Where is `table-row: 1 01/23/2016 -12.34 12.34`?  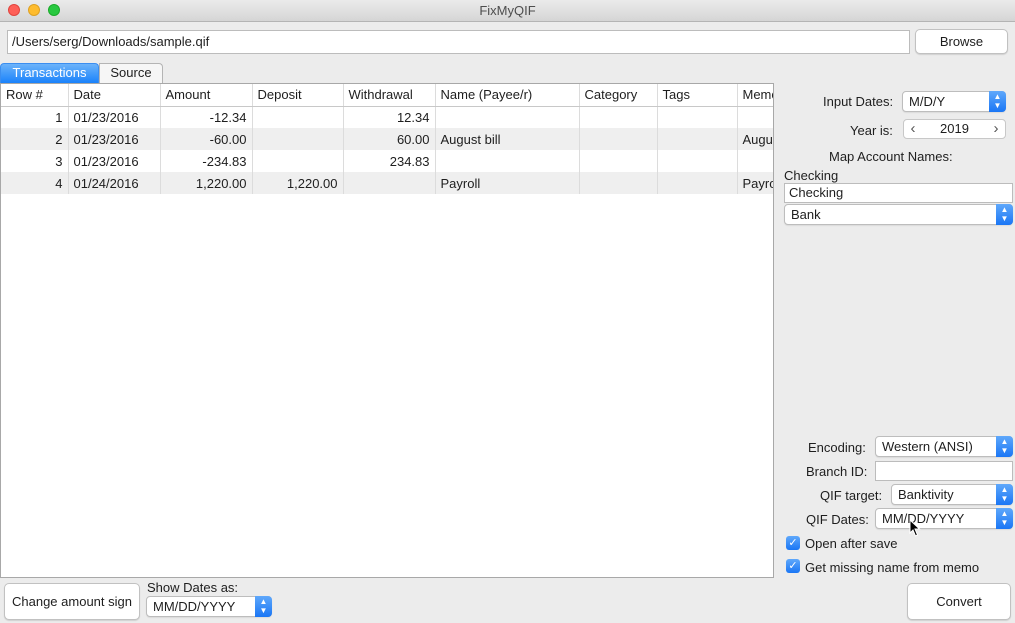
table-row: 1 01/23/2016 -12.34 12.34 is located at coordinates (387, 117).